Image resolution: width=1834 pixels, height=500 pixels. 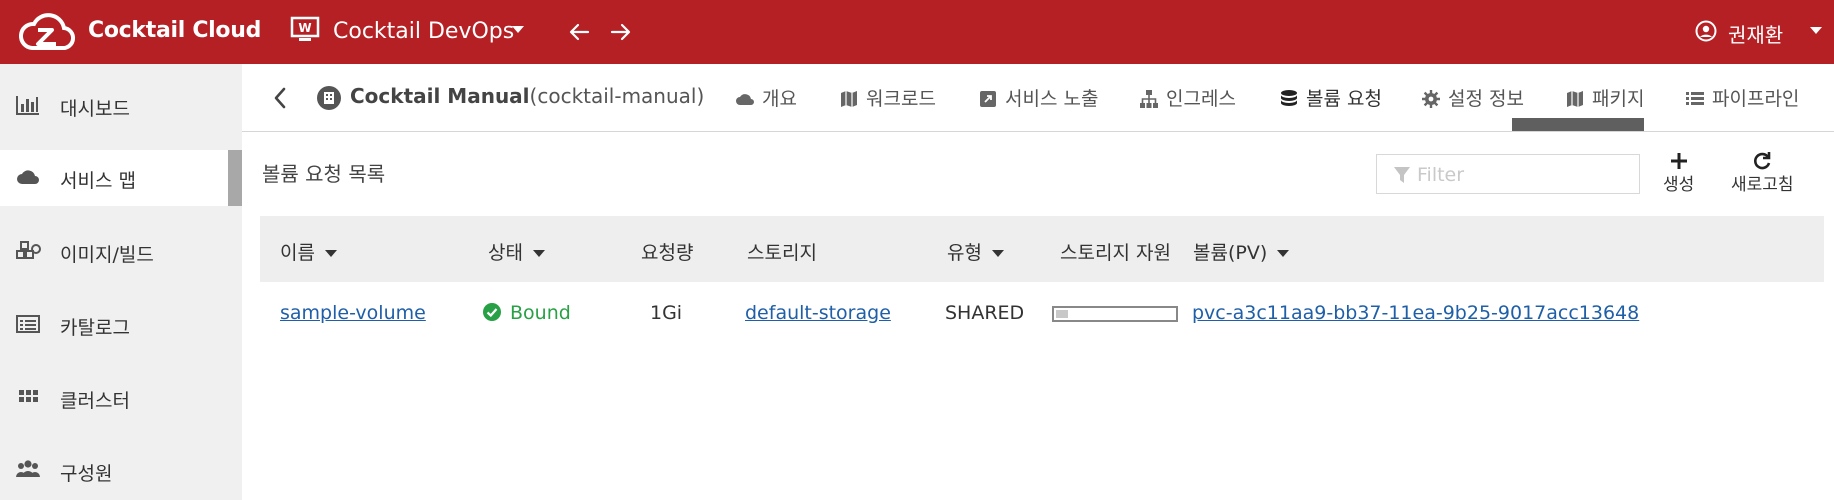 What do you see at coordinates (901, 99) in the screenshot?
I see `tab-label: 워크로드` at bounding box center [901, 99].